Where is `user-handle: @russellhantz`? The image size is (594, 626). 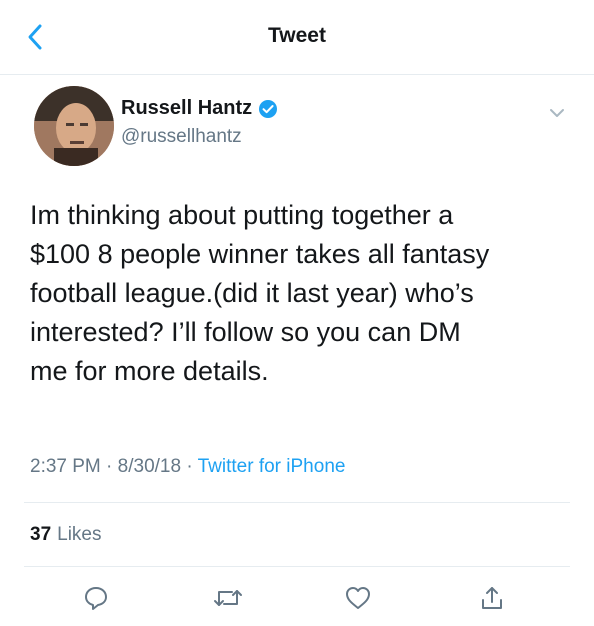
user-handle: @russellhantz is located at coordinates (181, 137).